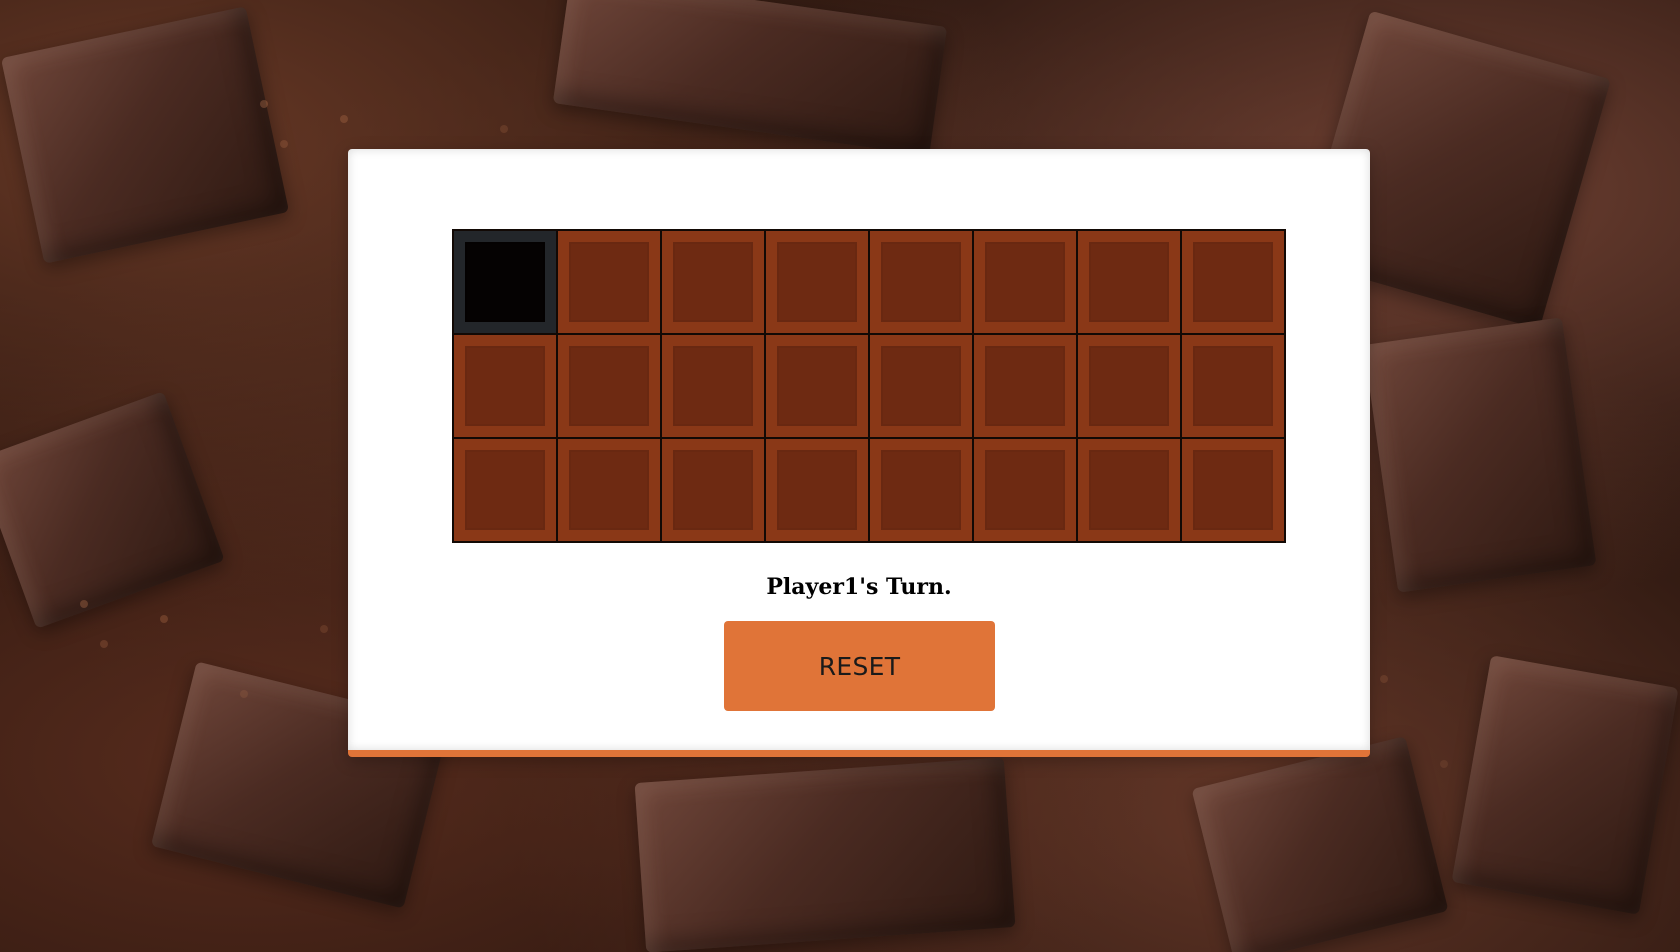 Image resolution: width=1680 pixels, height=952 pixels. Describe the element at coordinates (859, 666) in the screenshot. I see `reset-button: RESET` at that location.